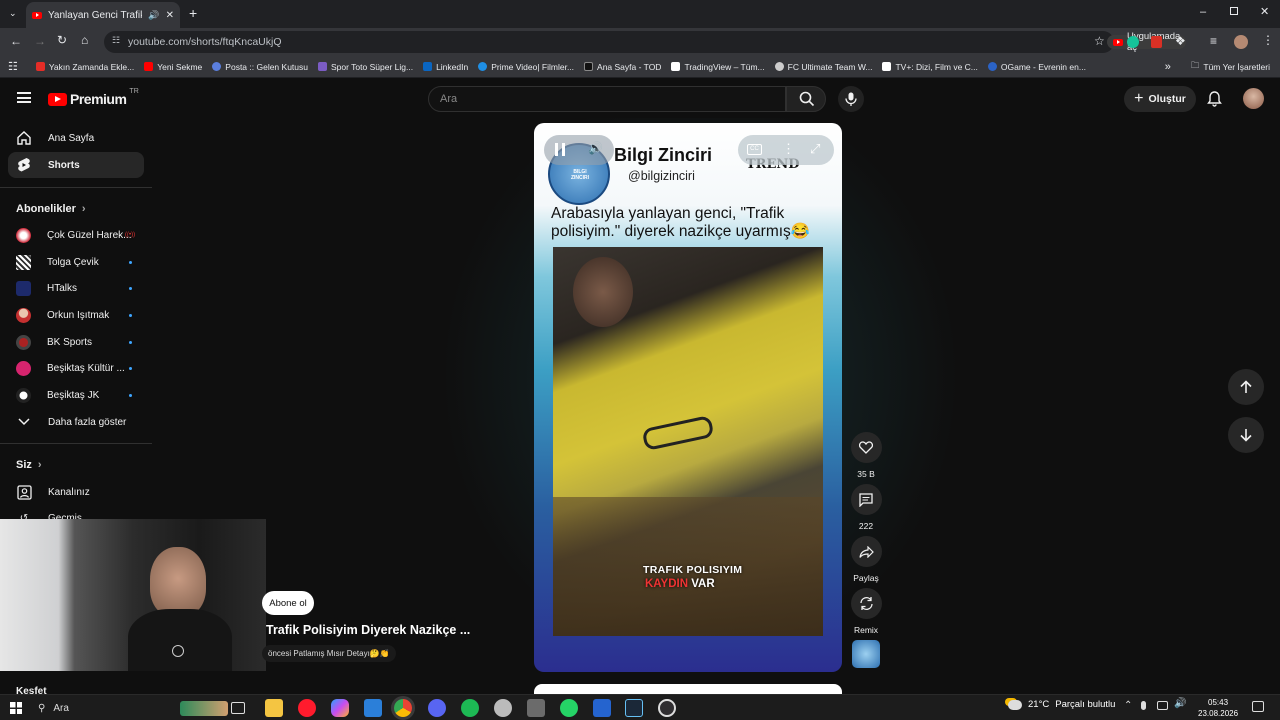 The height and width of the screenshot is (720, 1280). What do you see at coordinates (76, 165) in the screenshot?
I see `sidebar-item-shorts: Shorts` at bounding box center [76, 165].